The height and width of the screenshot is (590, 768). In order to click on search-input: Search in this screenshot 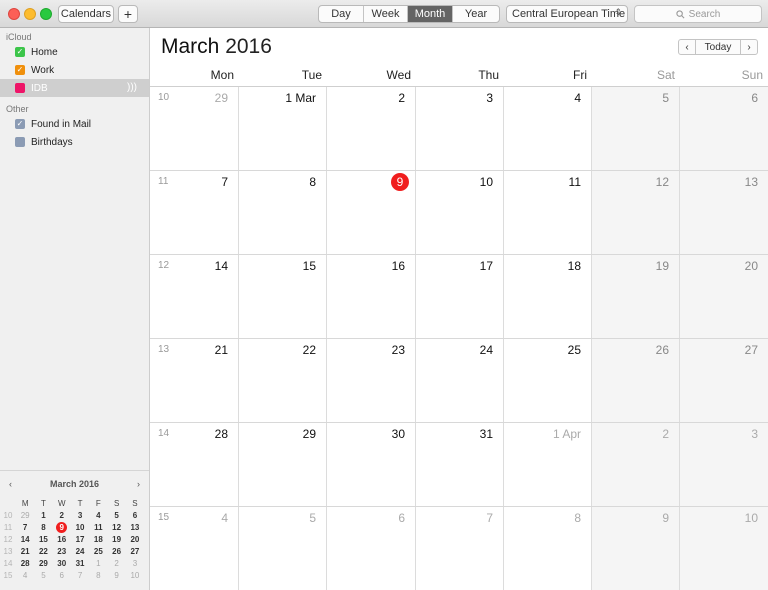, I will do `click(698, 14)`.